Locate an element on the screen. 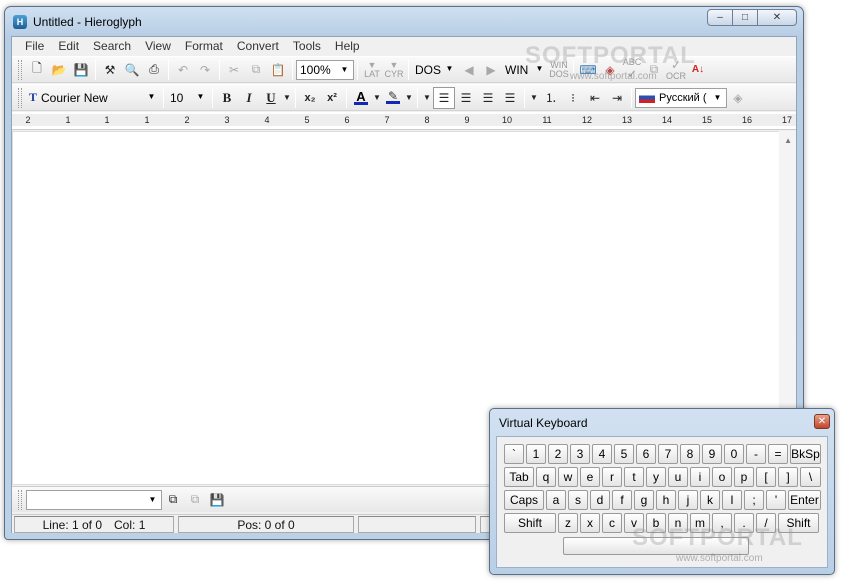 Image resolution: width=846 pixels, height=587 pixels. key-bksp: BkSp is located at coordinates (805, 454).